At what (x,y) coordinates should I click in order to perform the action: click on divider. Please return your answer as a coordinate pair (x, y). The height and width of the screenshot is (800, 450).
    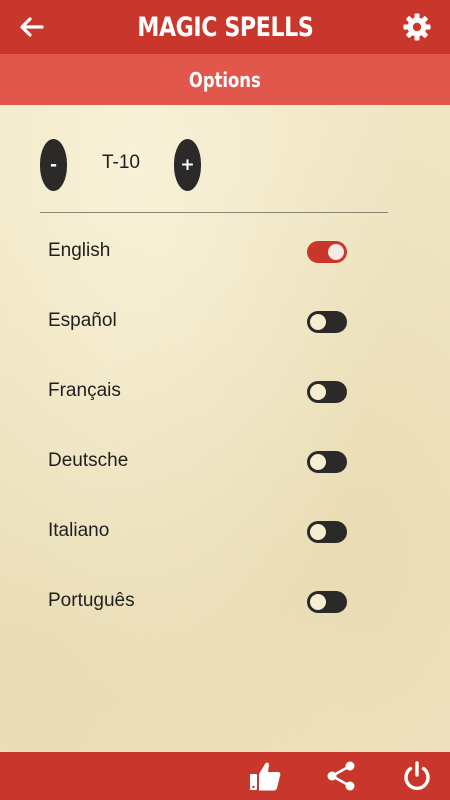
    Looking at the image, I should click on (214, 212).